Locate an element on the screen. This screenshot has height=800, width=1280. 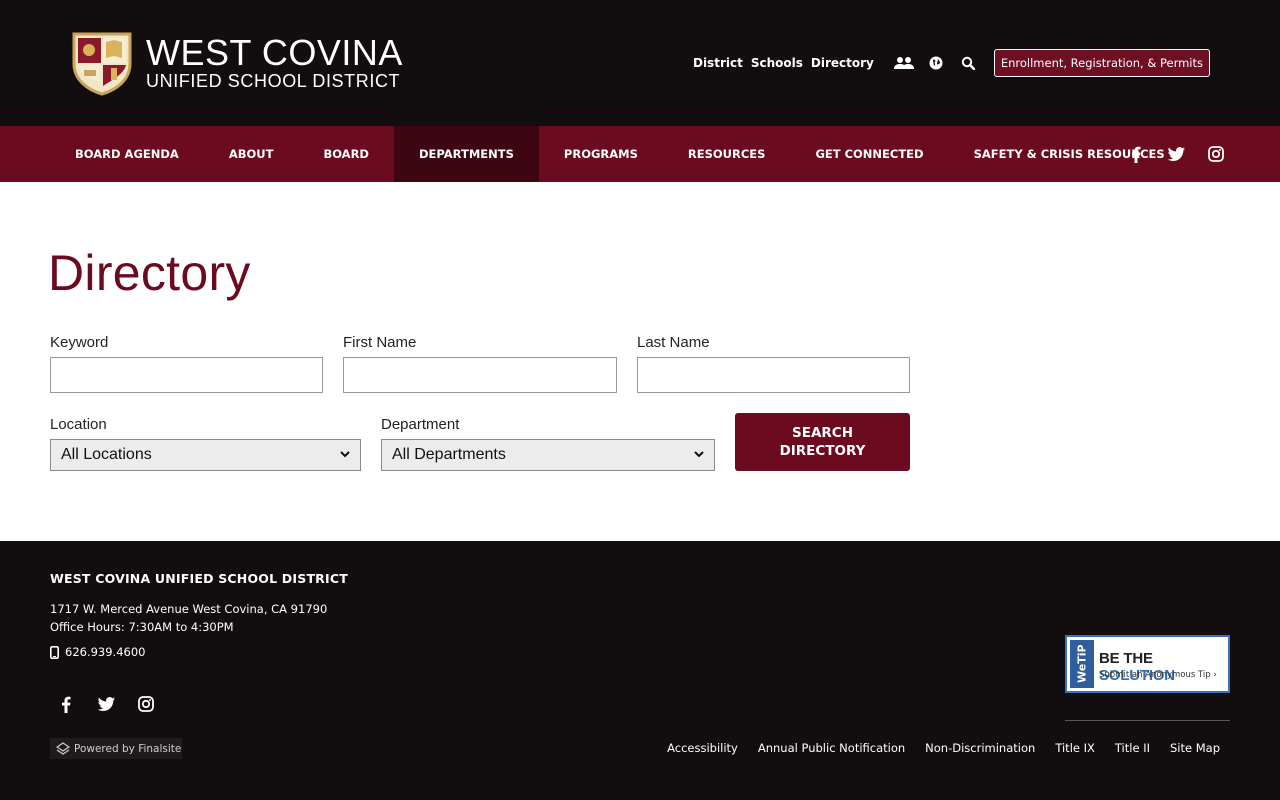
nav-item-board-agenda: BOARD AGENDA is located at coordinates (127, 154).